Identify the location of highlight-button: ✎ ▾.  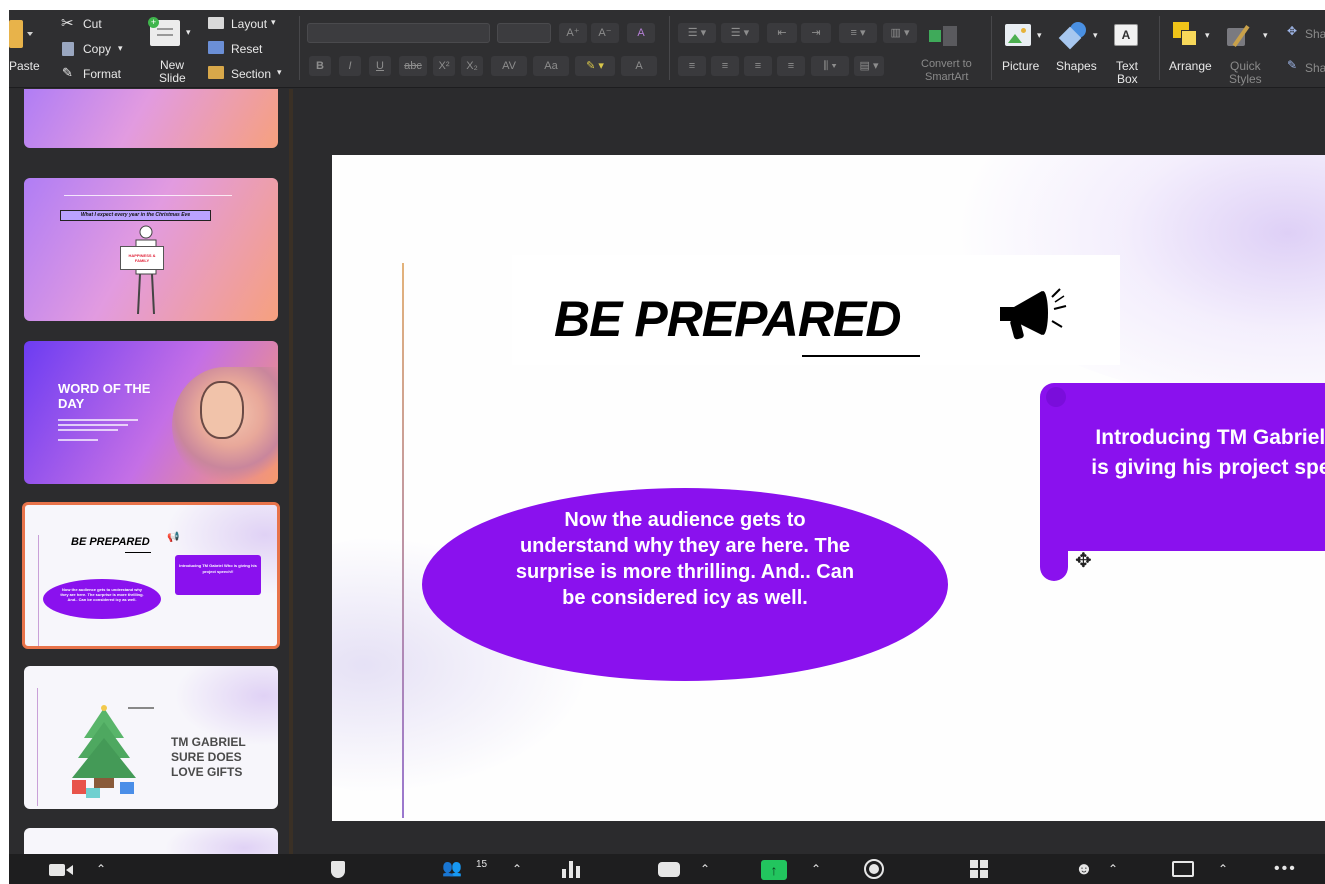
(595, 66).